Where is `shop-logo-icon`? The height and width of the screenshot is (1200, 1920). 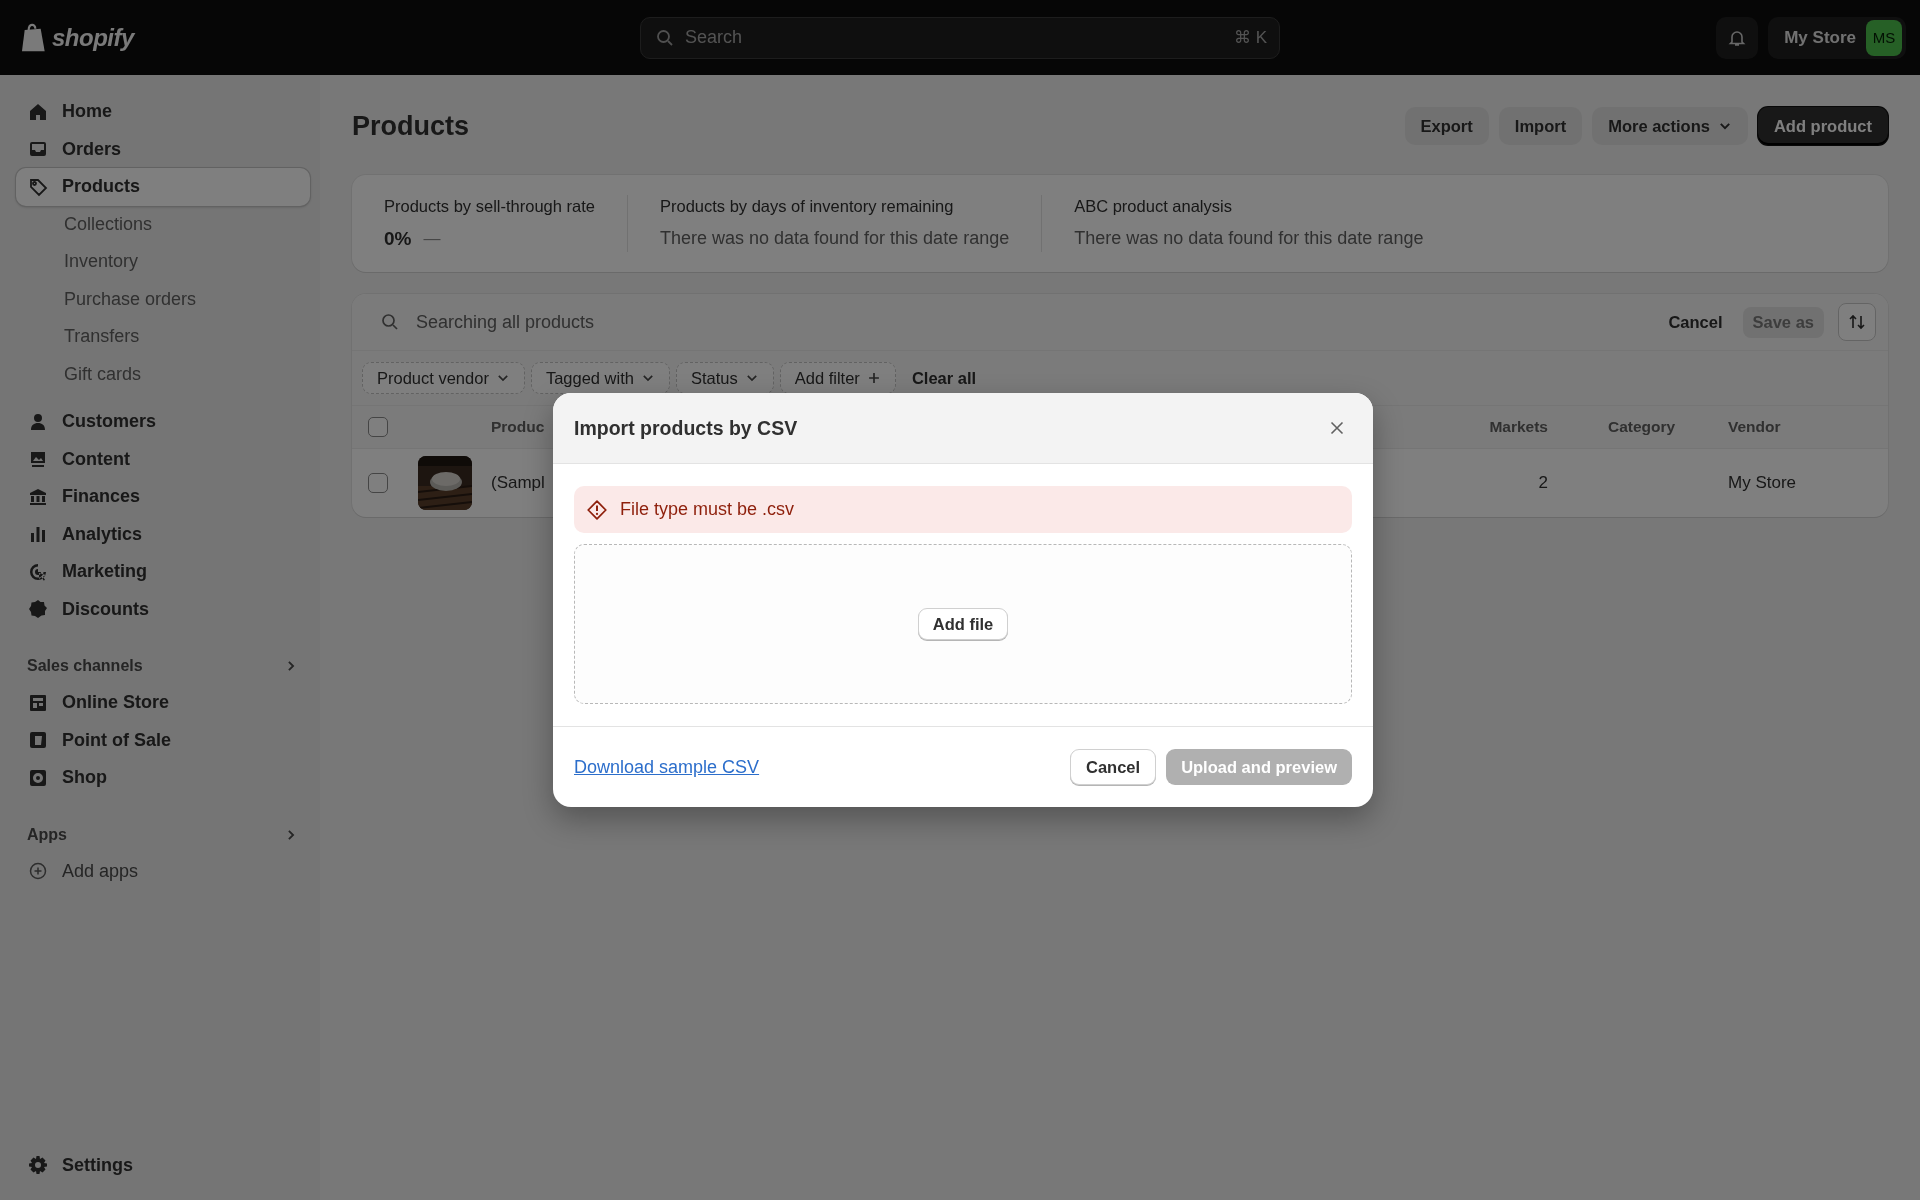
shop-logo-icon is located at coordinates (38, 777).